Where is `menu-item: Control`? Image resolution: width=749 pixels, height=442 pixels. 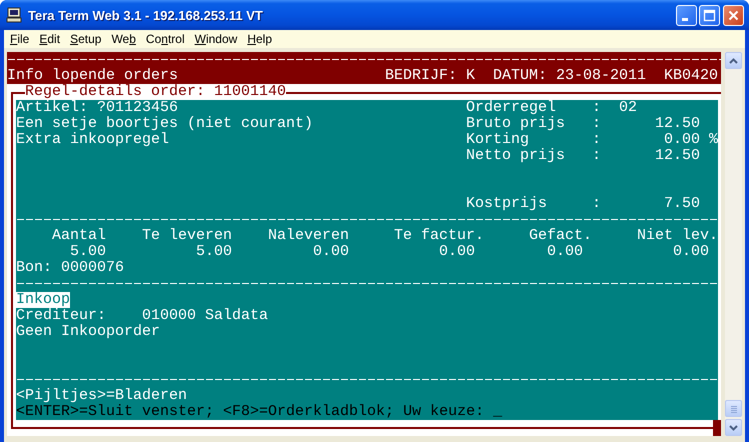 menu-item: Control is located at coordinates (165, 39).